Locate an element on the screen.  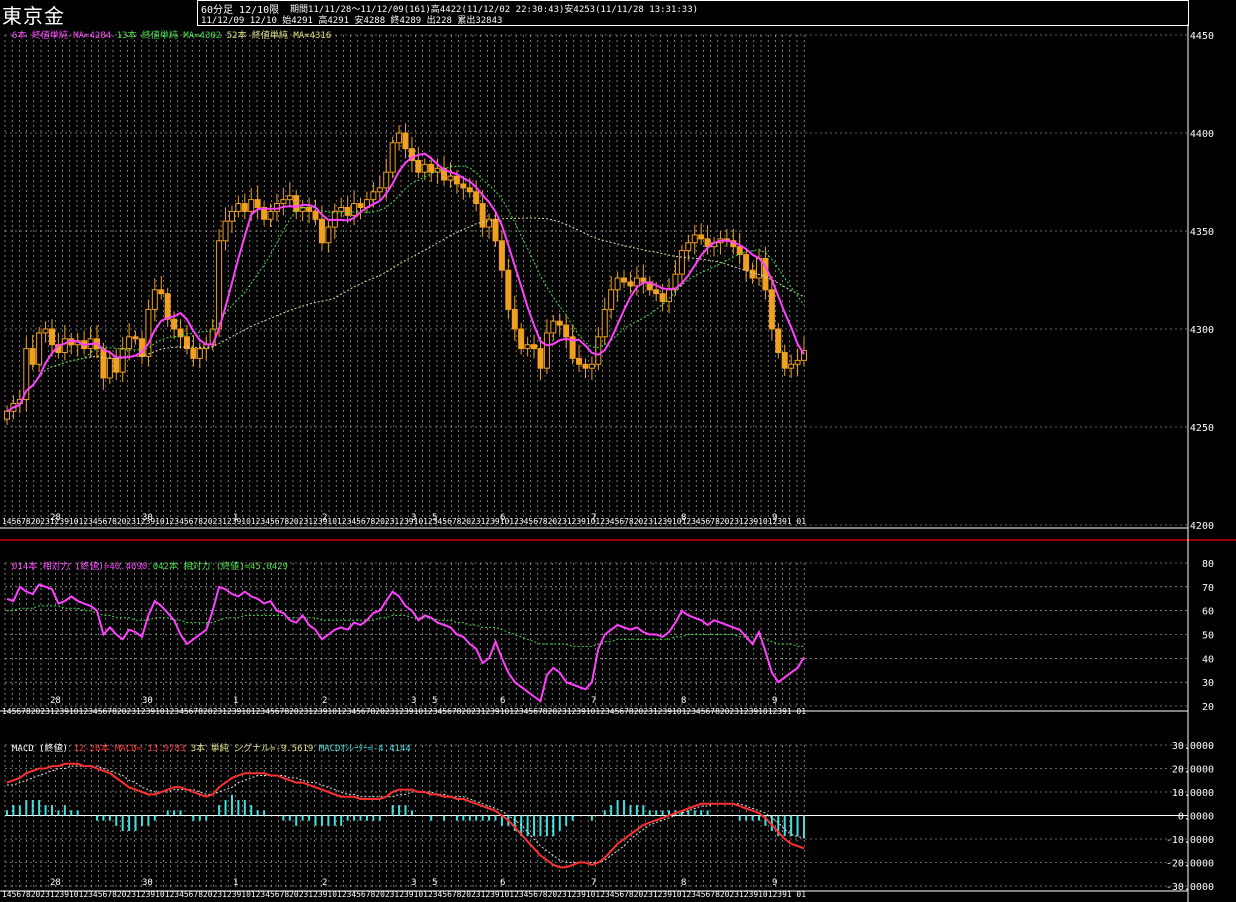
day-label: 9 is located at coordinates (774, 701).